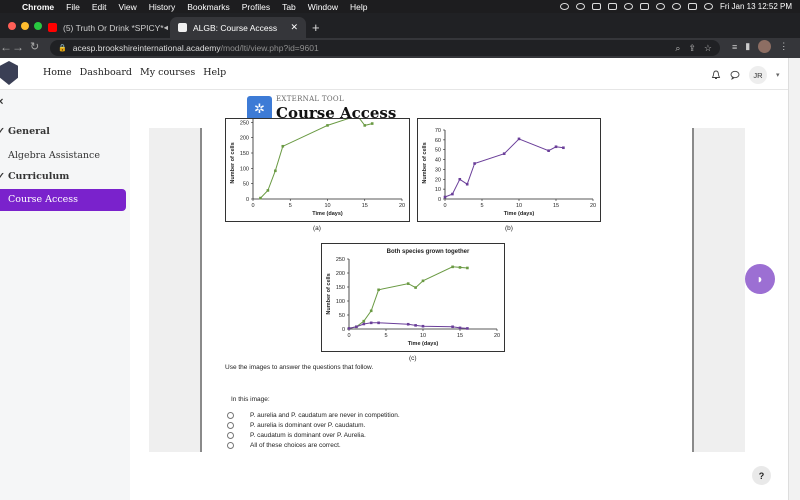 Image resolution: width=800 pixels, height=500 pixels. I want to click on site-logo, so click(9, 73).